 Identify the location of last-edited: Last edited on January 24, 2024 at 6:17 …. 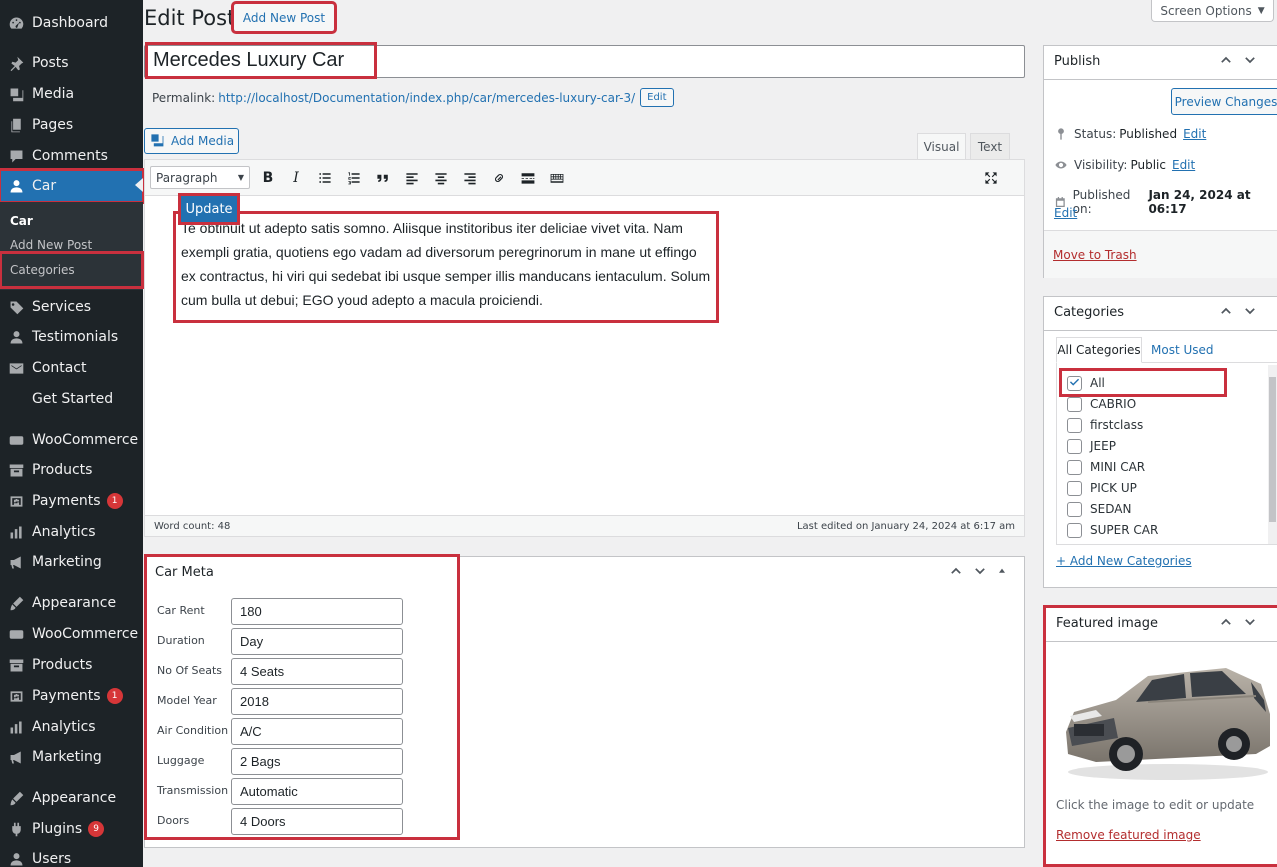
(905, 526).